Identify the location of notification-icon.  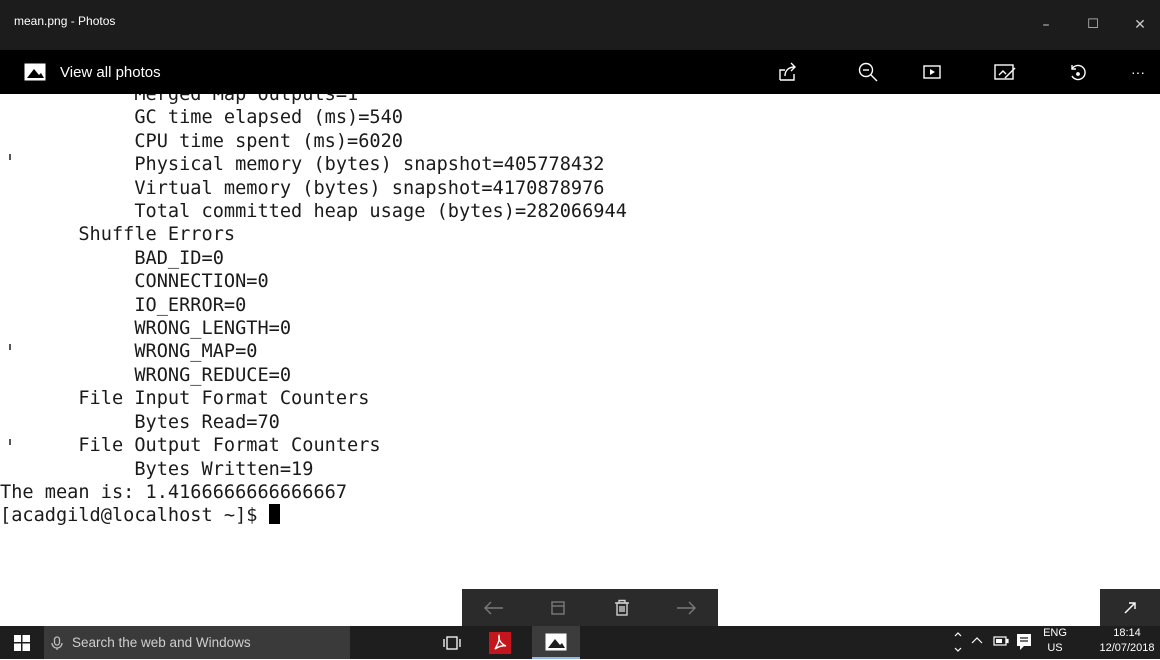
(1024, 642).